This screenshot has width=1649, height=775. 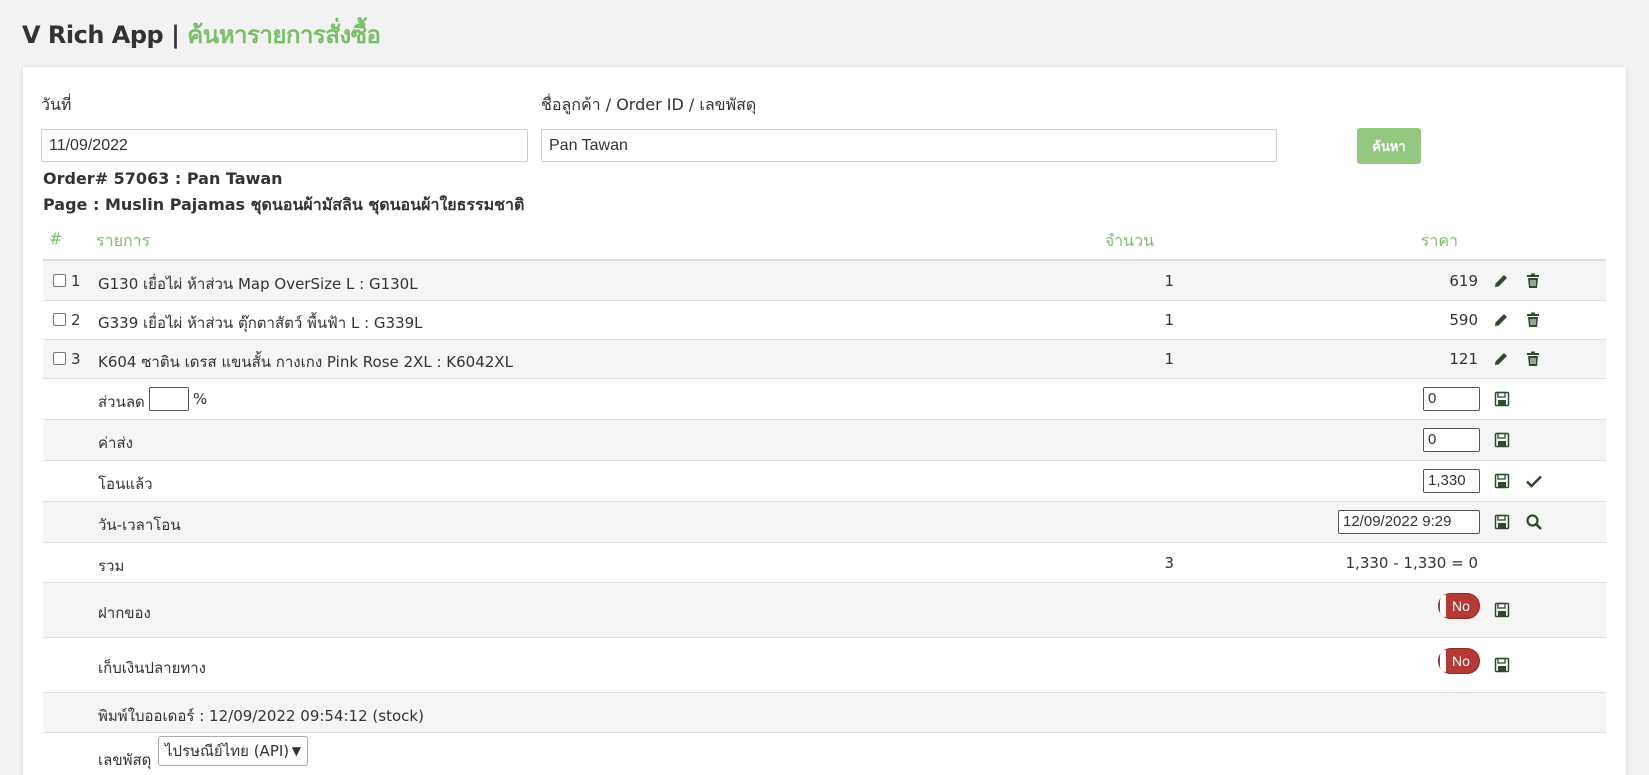 What do you see at coordinates (909, 145) in the screenshot?
I see `search-input: Pan Tawan` at bounding box center [909, 145].